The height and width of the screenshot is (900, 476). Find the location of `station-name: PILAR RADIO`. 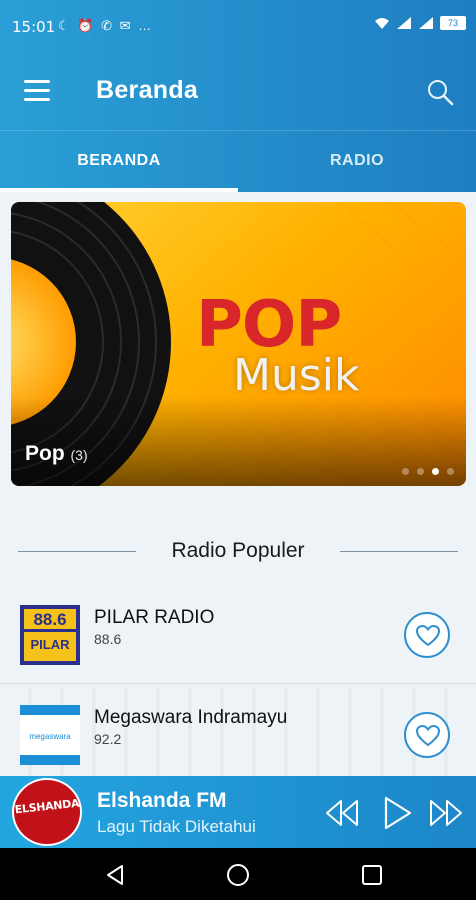

station-name: PILAR RADIO is located at coordinates (154, 617).